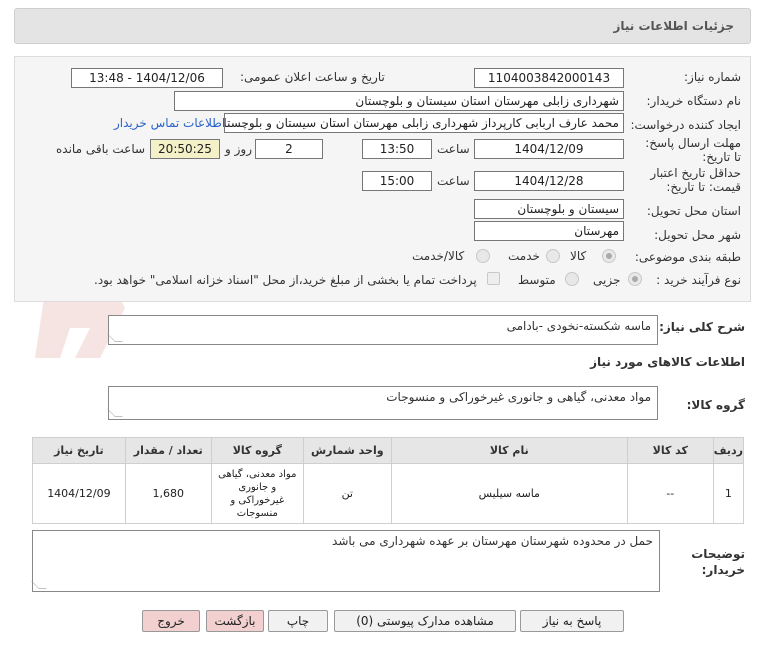 Image resolution: width=761 pixels, height=648 pixels. What do you see at coordinates (673, 26) in the screenshot?
I see `page-title: جزئیات اطلاعات نیاز` at bounding box center [673, 26].